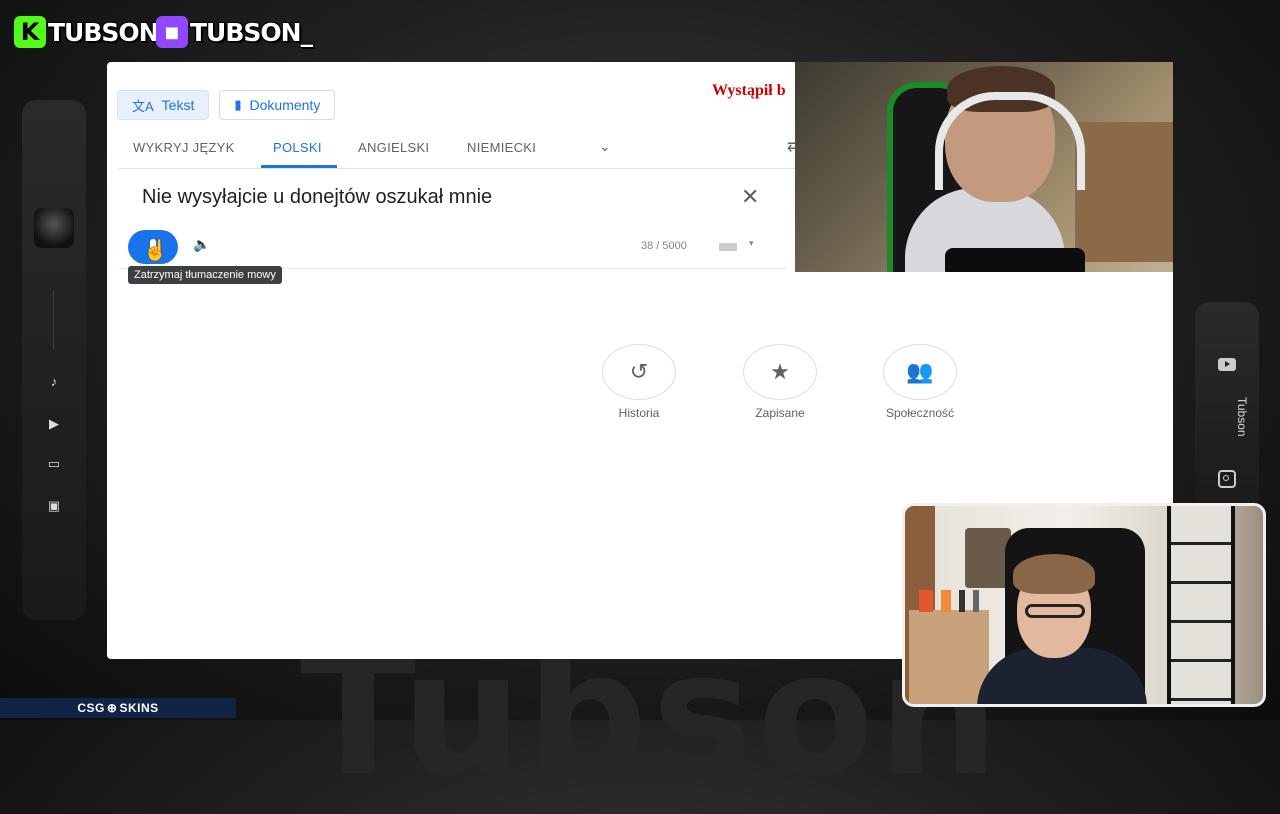  I want to click on right-rail-label: Tubson, so click(1242, 417).